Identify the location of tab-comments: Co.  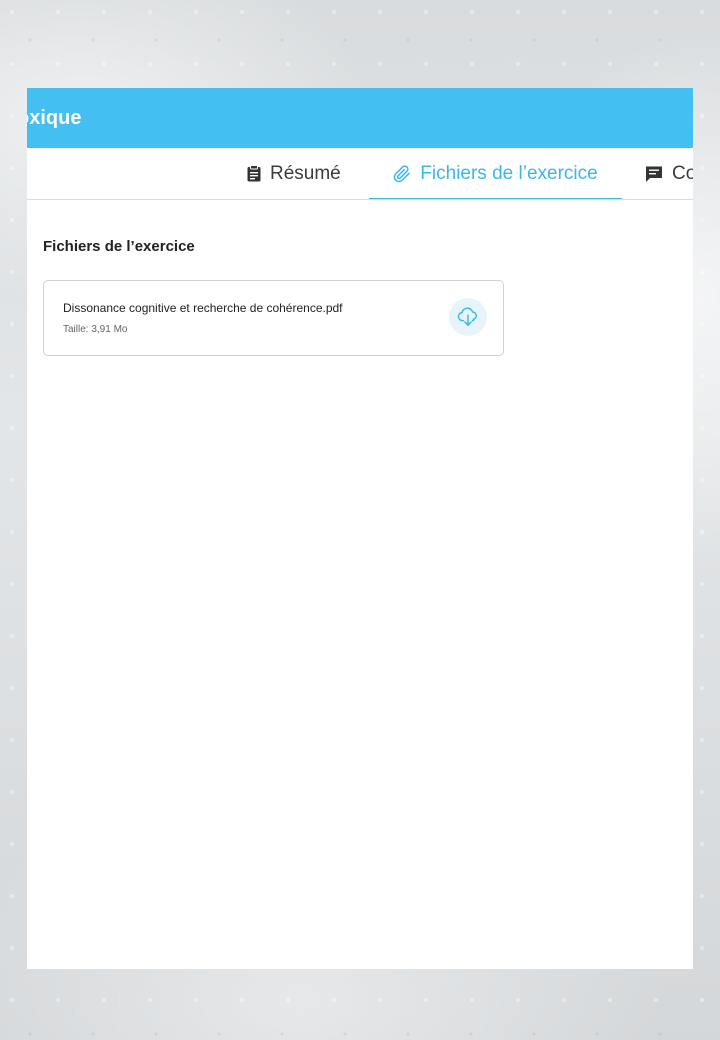
(669, 173).